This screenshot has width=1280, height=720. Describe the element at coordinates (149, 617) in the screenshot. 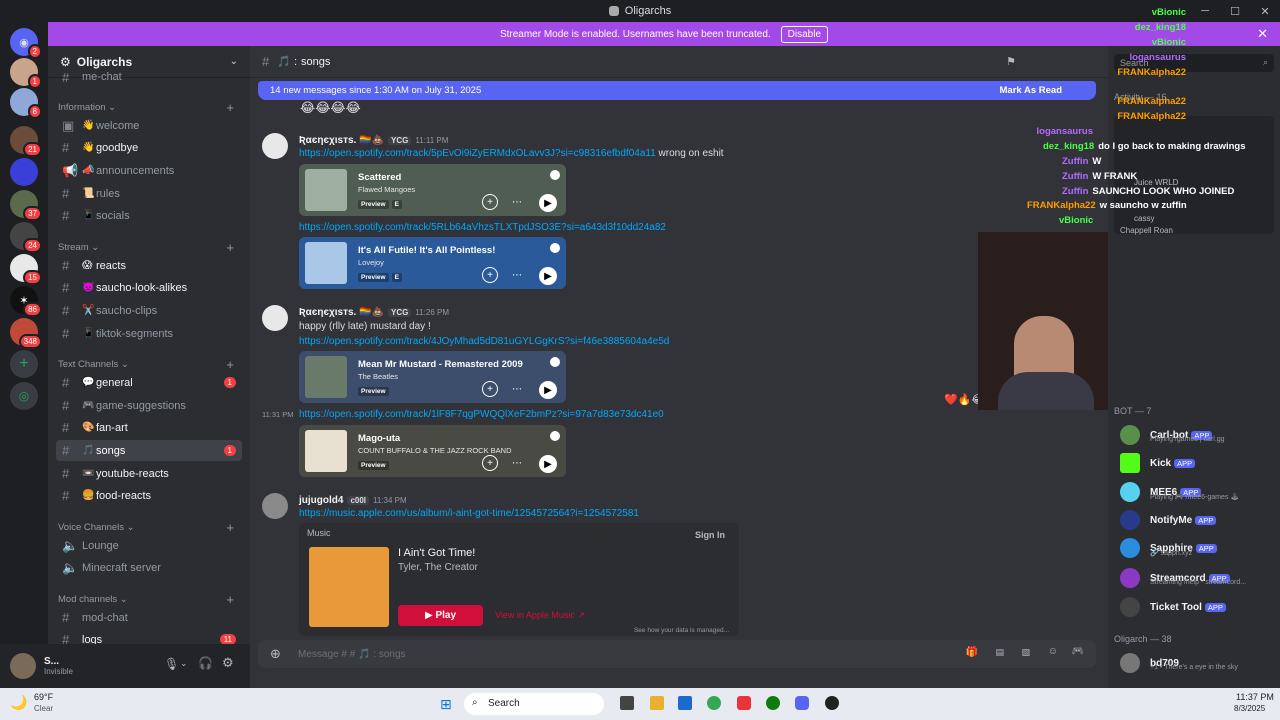

I see `channel-mod-chat: # mod-chat` at that location.